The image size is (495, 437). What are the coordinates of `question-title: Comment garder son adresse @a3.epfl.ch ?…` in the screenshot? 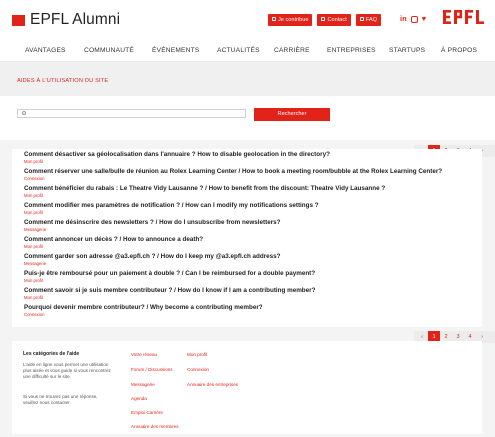 It's located at (152, 257).